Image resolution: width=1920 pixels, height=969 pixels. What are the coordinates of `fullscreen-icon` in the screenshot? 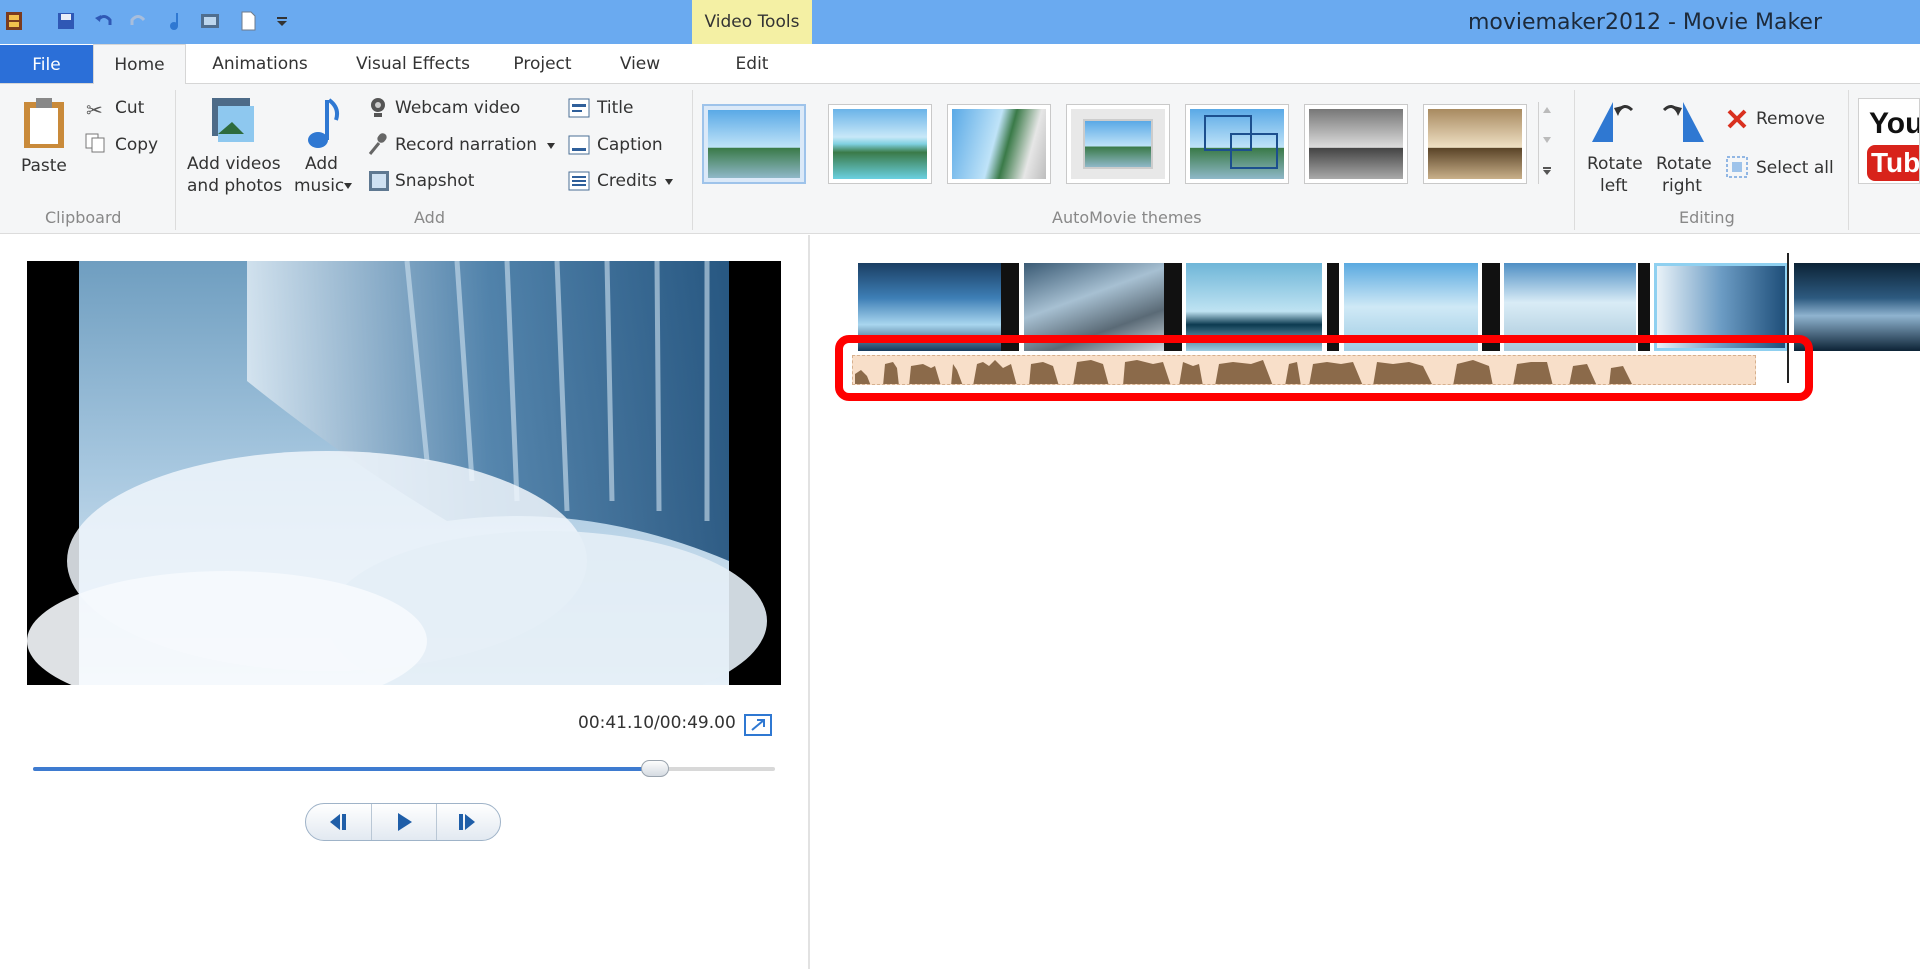 It's located at (758, 725).